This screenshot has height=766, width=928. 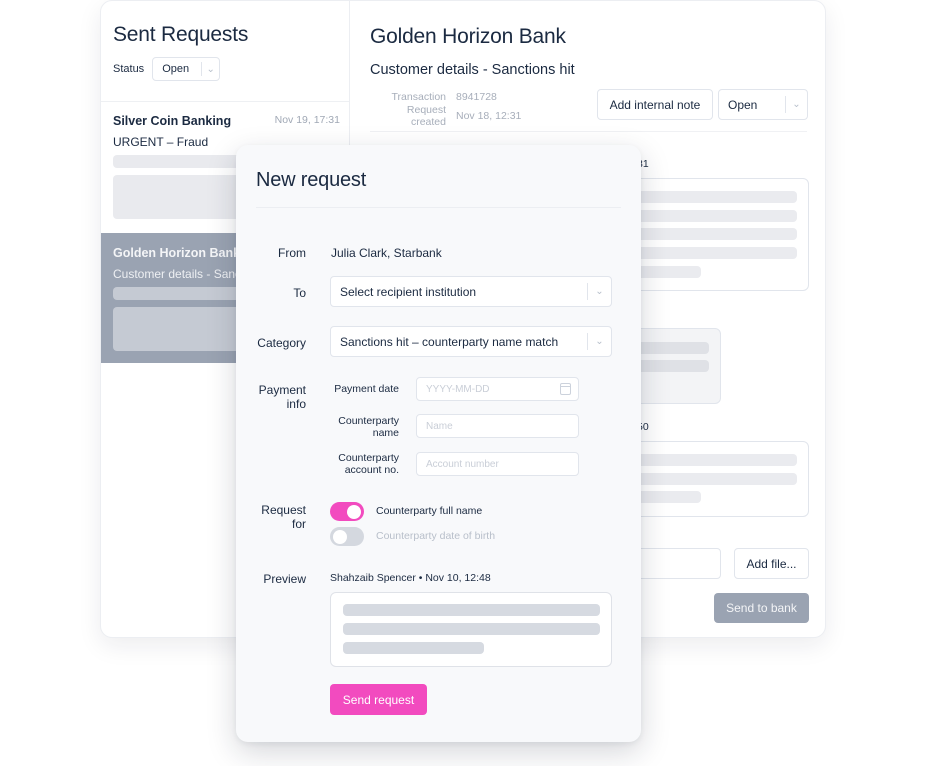 I want to click on status-filter: Status Open ⌄, so click(x=167, y=69).